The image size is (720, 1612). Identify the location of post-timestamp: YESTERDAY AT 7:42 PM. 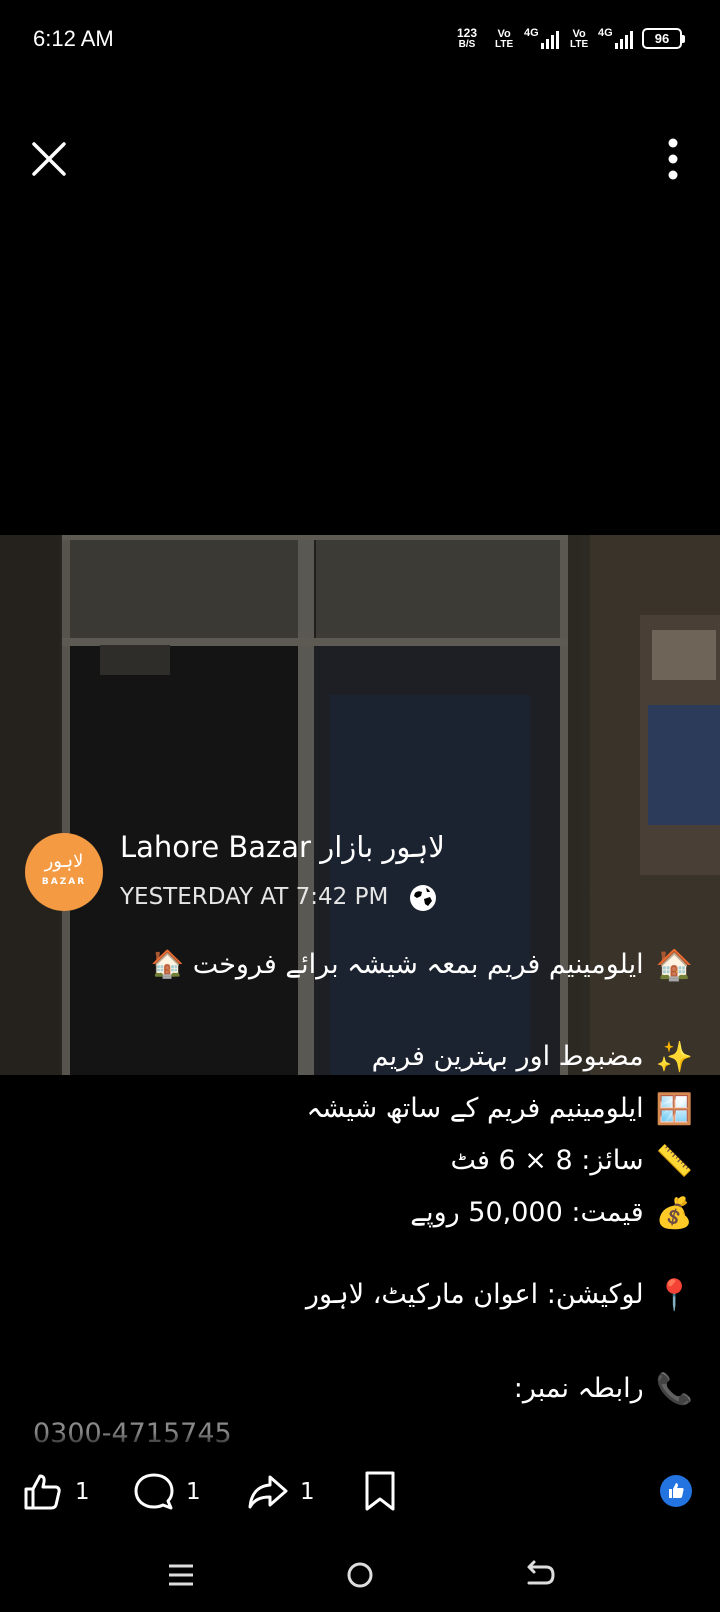
(254, 897).